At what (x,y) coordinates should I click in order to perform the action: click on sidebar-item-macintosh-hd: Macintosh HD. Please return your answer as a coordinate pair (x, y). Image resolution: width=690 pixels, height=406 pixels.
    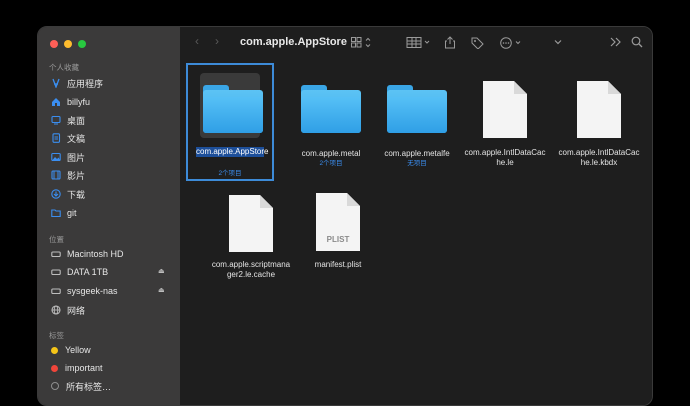
    Looking at the image, I should click on (87, 254).